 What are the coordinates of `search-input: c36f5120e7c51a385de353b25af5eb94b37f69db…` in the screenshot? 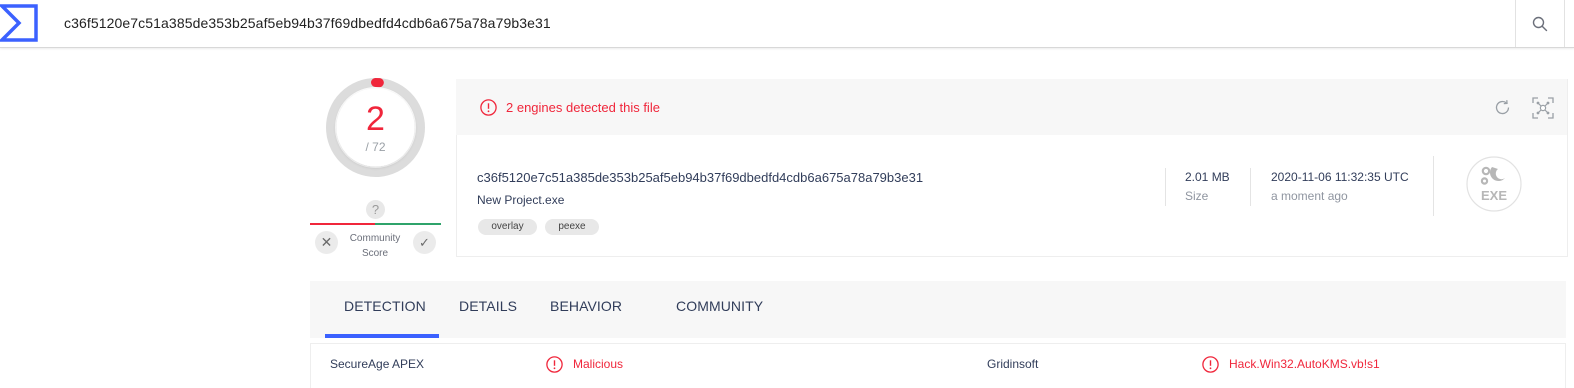 It's located at (307, 23).